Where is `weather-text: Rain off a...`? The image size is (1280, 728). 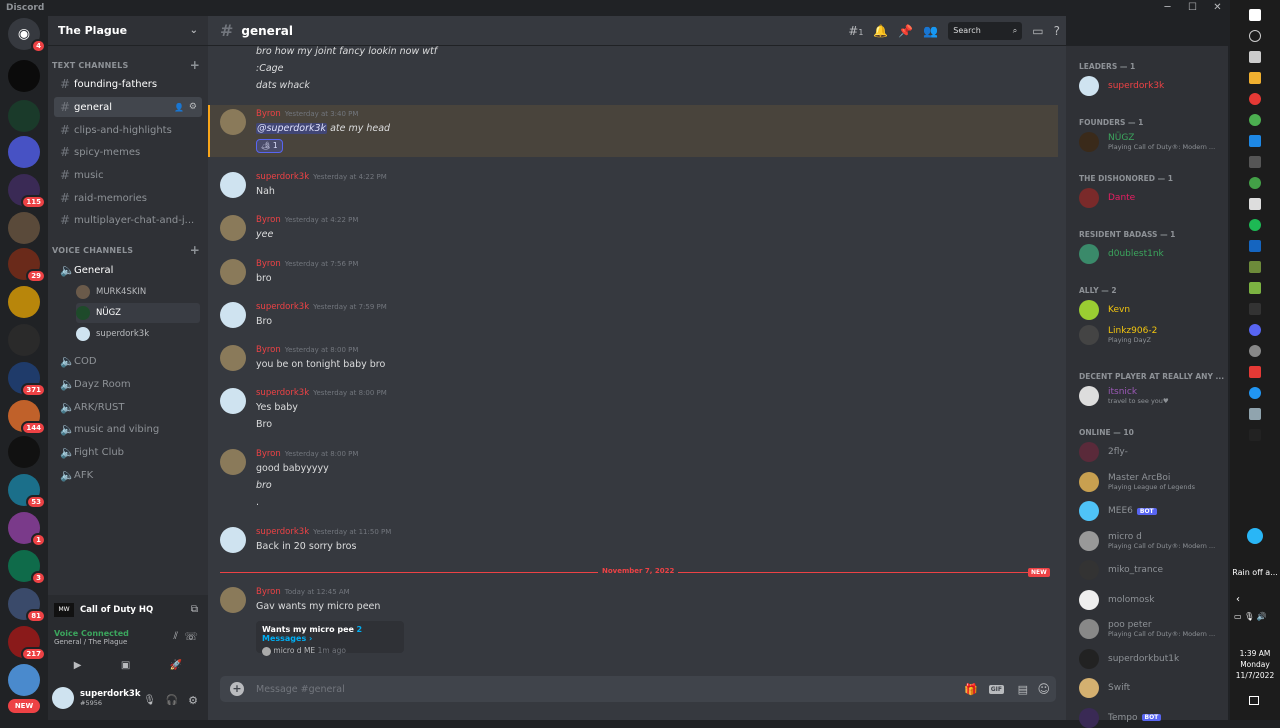 weather-text: Rain off a... is located at coordinates (1255, 572).